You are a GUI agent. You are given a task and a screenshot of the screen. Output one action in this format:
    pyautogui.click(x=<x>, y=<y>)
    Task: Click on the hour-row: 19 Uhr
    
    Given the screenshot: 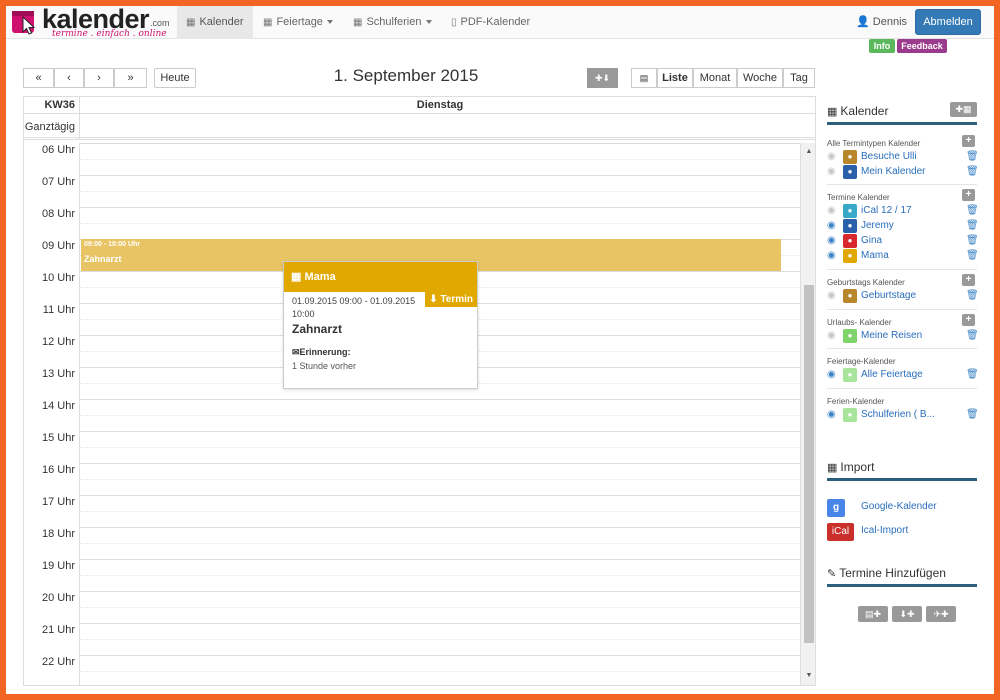 What is the action you would take?
    pyautogui.click(x=412, y=575)
    